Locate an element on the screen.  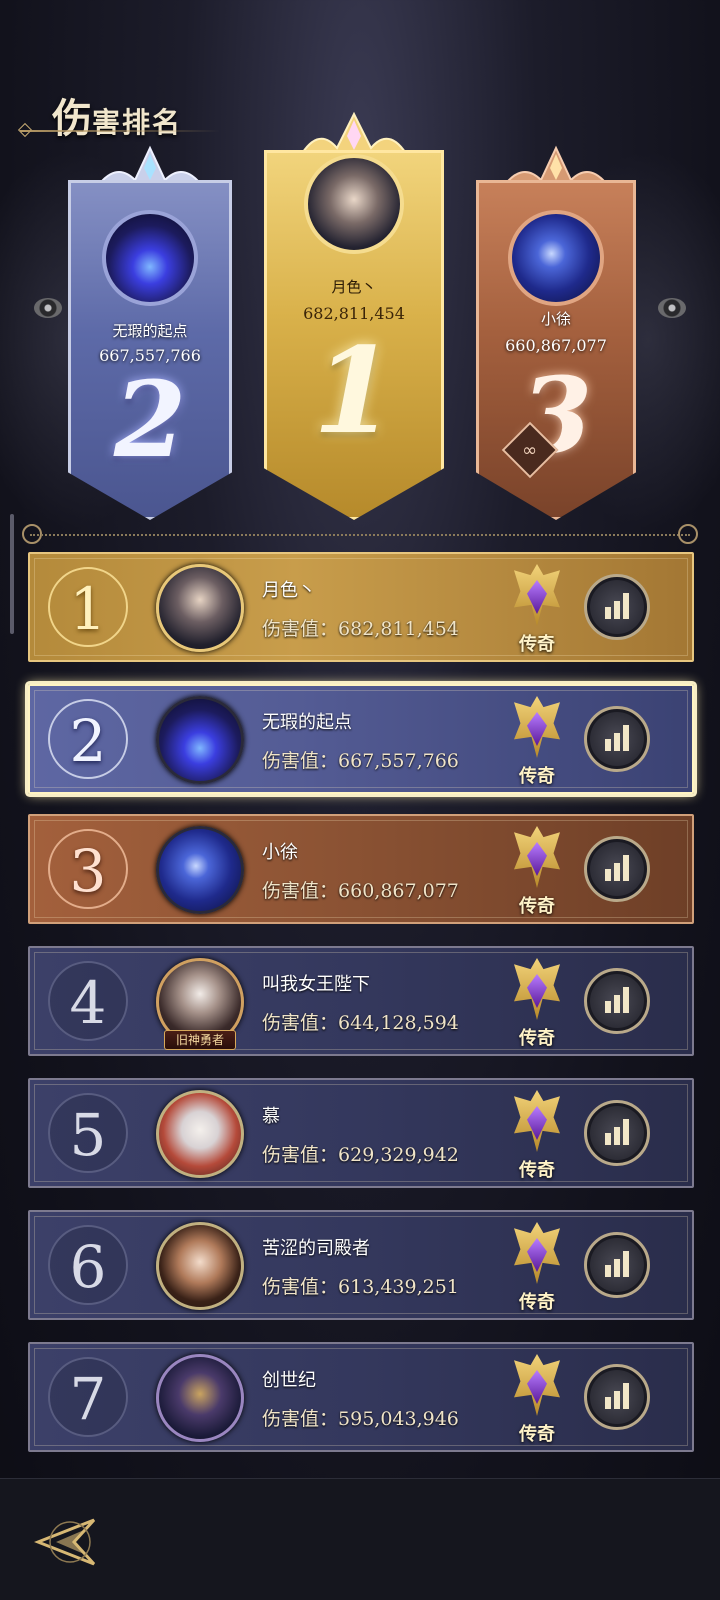
player-name: 创世纪 is located at coordinates (289, 1380).